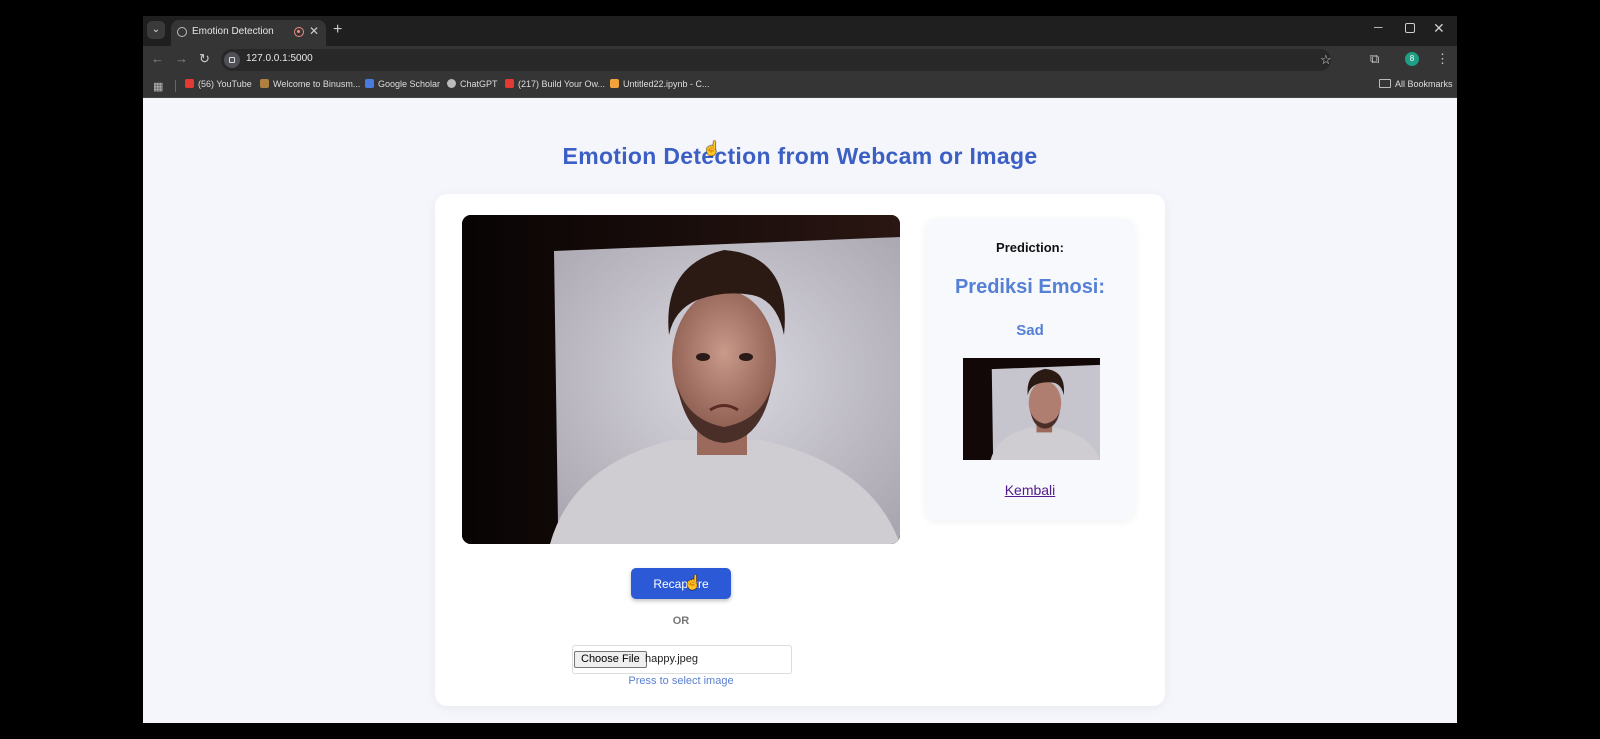 Image resolution: width=1600 pixels, height=739 pixels. I want to click on chatgpt-icon, so click(451, 83).